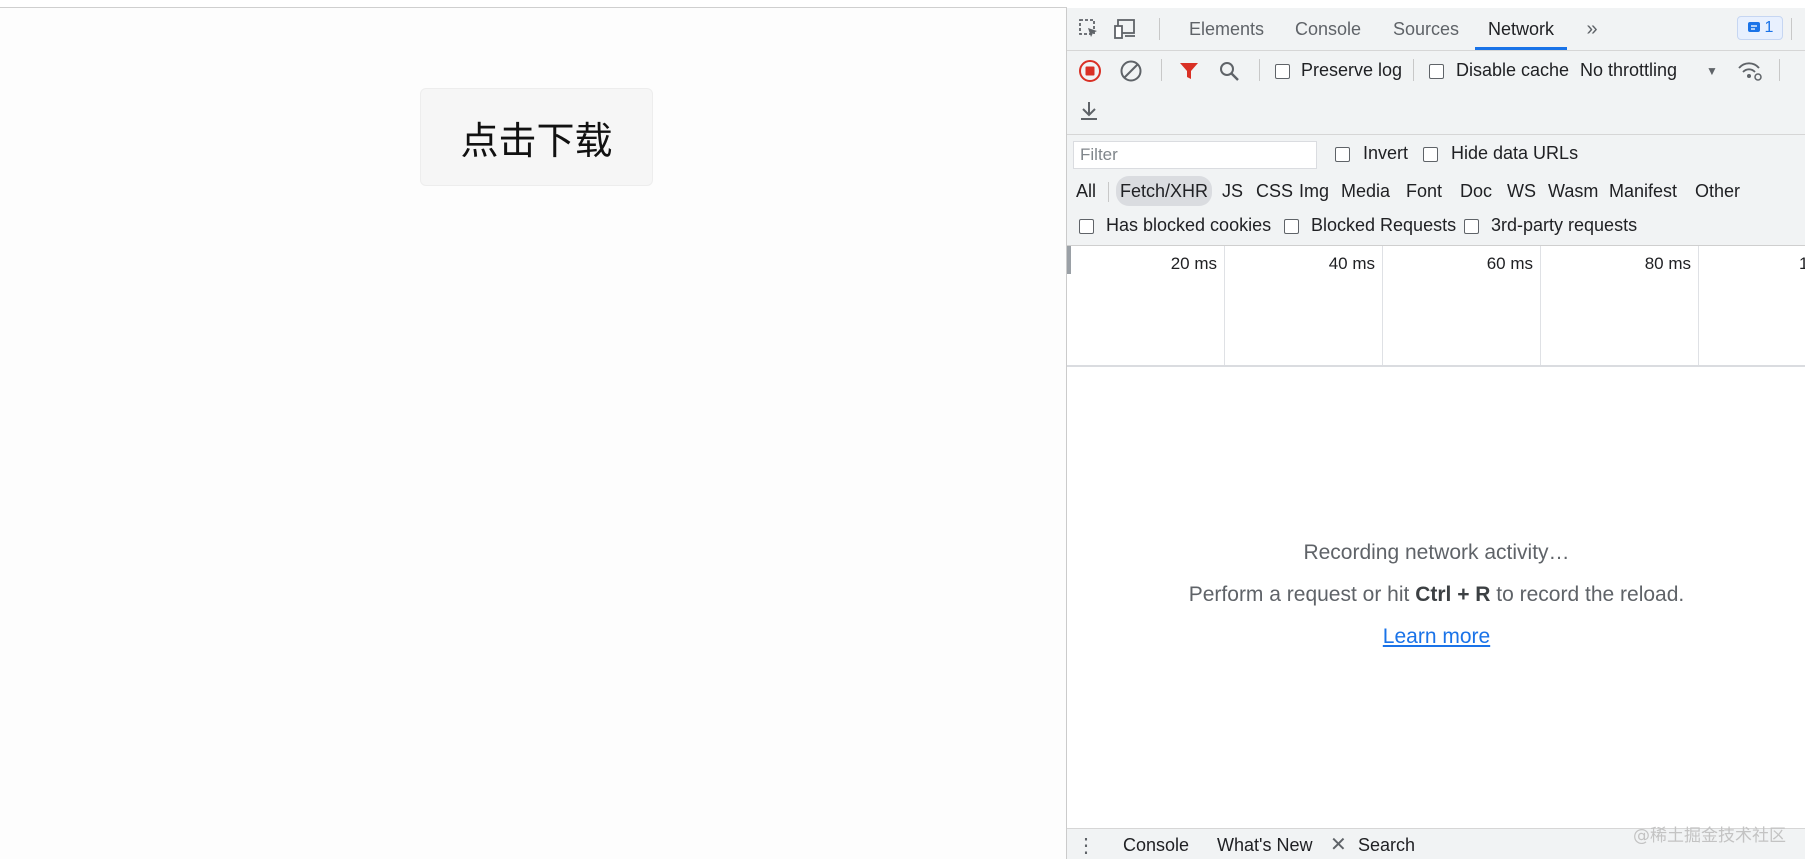  What do you see at coordinates (1628, 70) in the screenshot?
I see `throttling-select: No throttling` at bounding box center [1628, 70].